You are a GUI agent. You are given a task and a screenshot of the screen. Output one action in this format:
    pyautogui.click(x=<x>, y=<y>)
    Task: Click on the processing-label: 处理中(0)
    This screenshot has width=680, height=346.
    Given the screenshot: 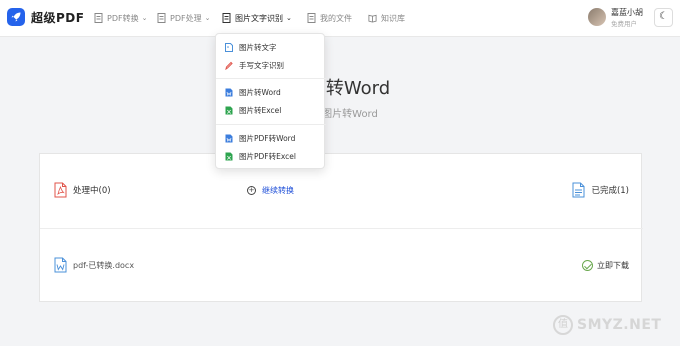 What is the action you would take?
    pyautogui.click(x=92, y=191)
    